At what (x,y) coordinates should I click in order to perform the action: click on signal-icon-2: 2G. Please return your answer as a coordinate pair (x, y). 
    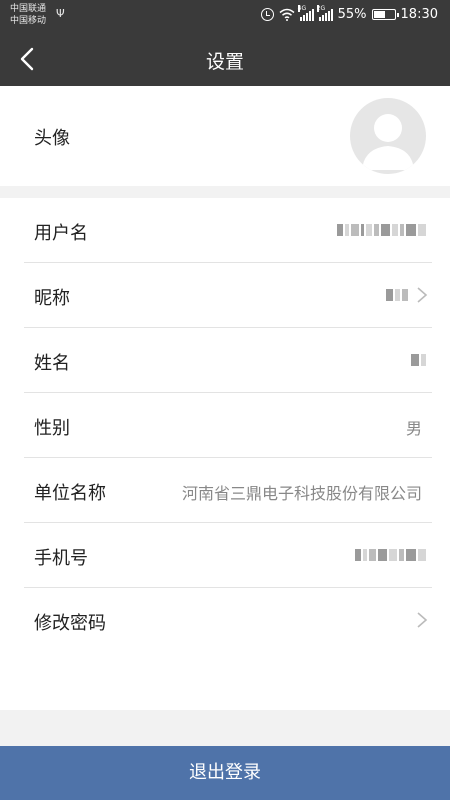
    Looking at the image, I should click on (324, 12).